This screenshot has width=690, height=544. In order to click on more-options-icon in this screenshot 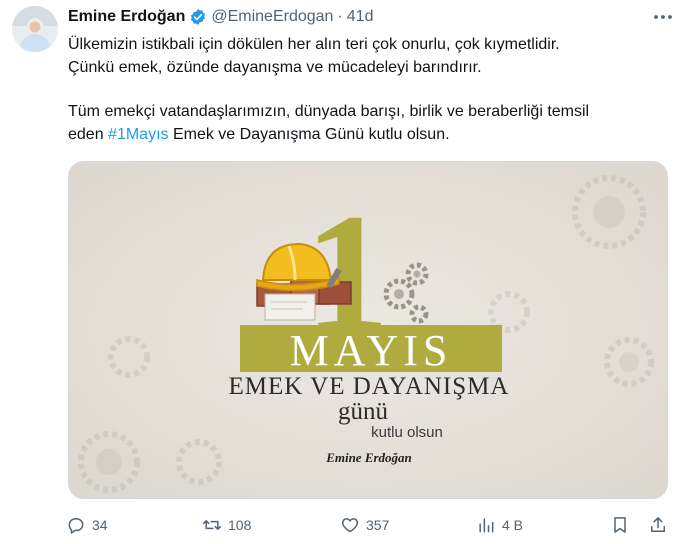, I will do `click(663, 17)`.